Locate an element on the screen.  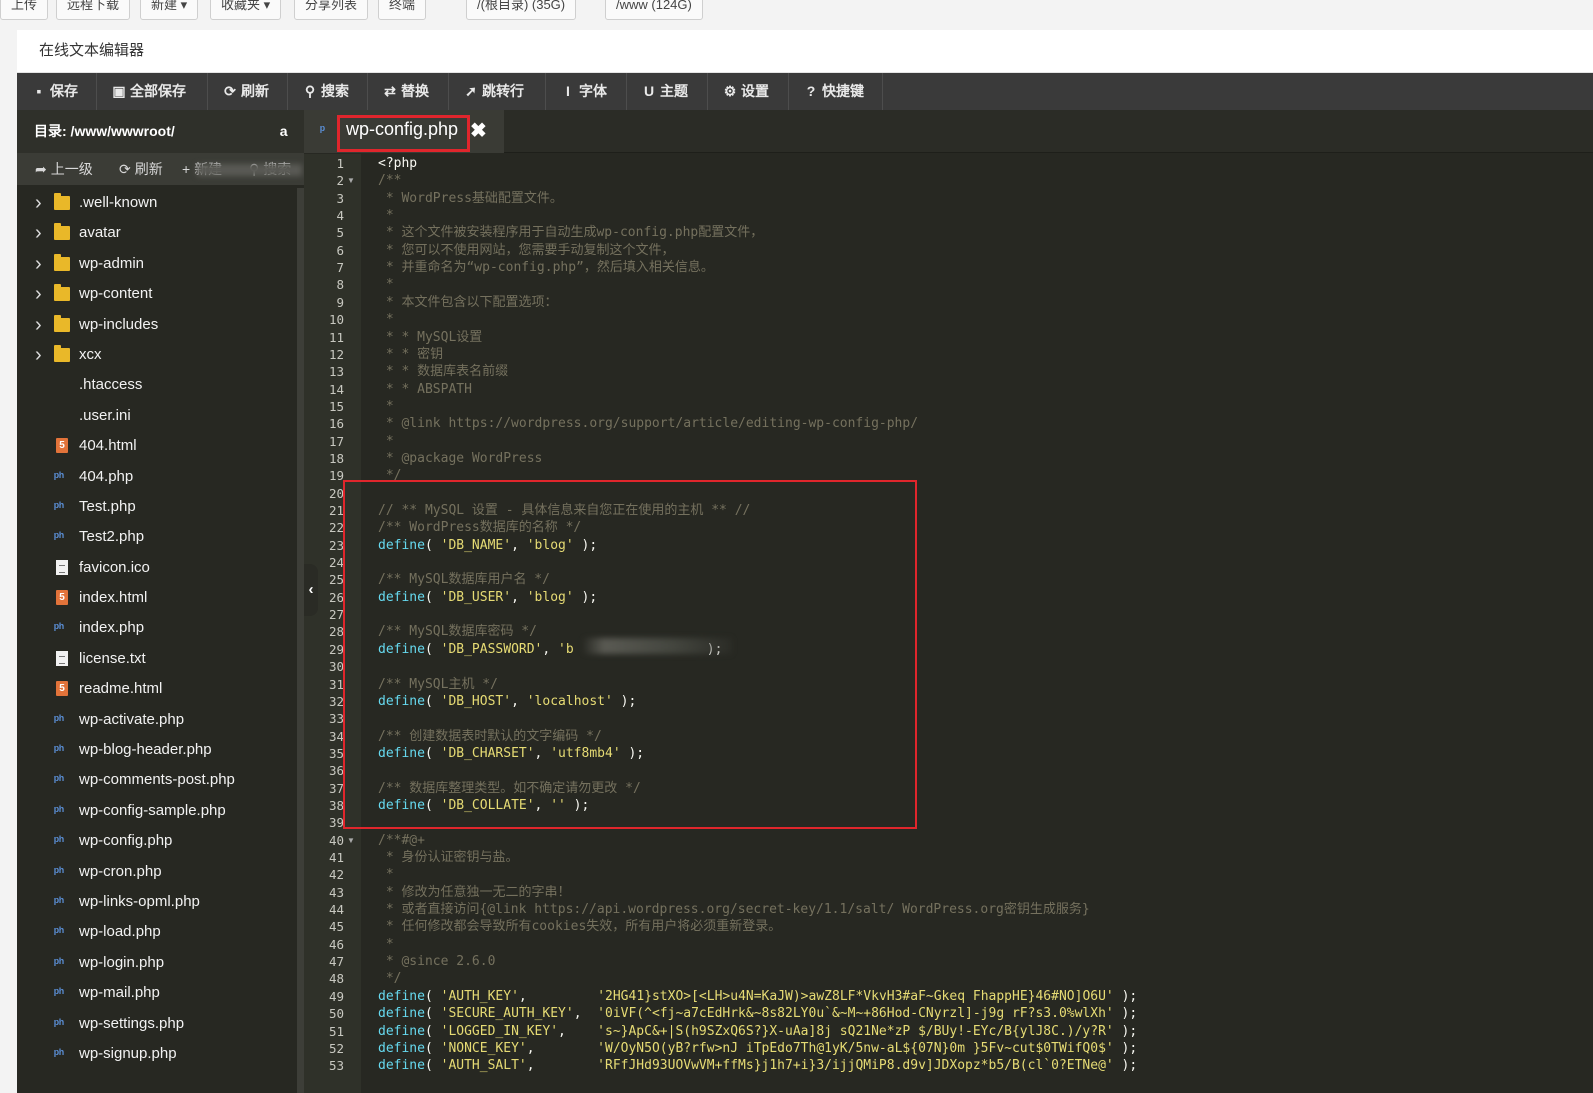
folder-icon is located at coordinates (62, 201).